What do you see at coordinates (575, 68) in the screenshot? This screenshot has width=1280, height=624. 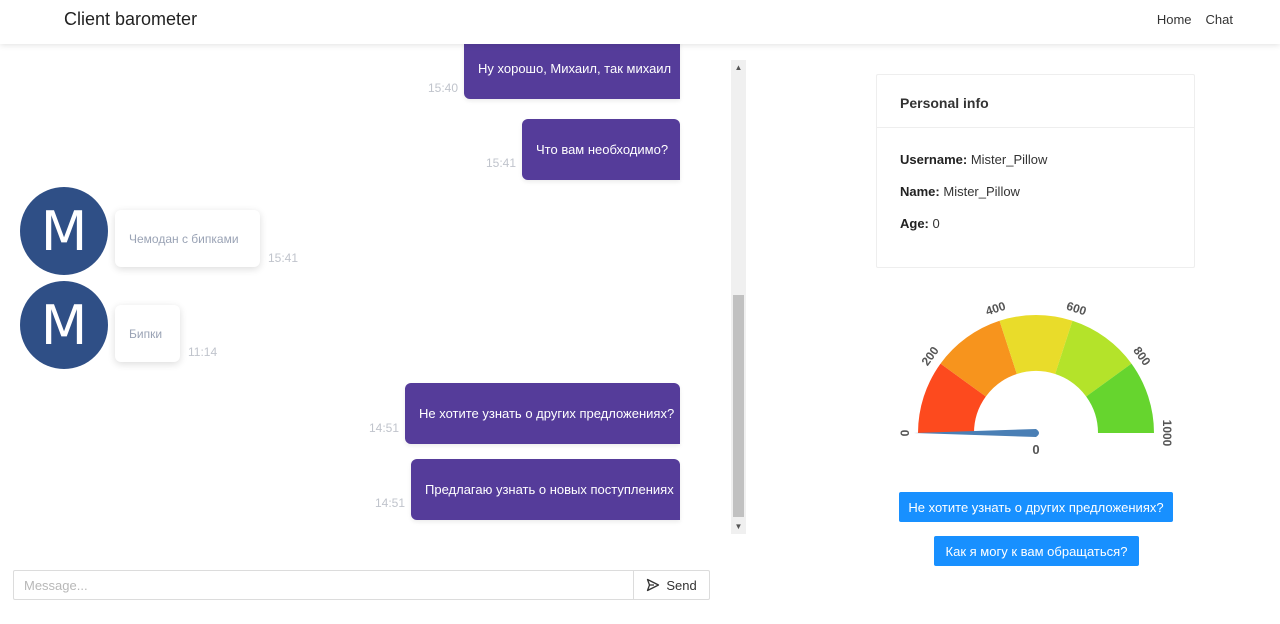 I see `message-text: Ну хорошо, Михаил, так михаил` at bounding box center [575, 68].